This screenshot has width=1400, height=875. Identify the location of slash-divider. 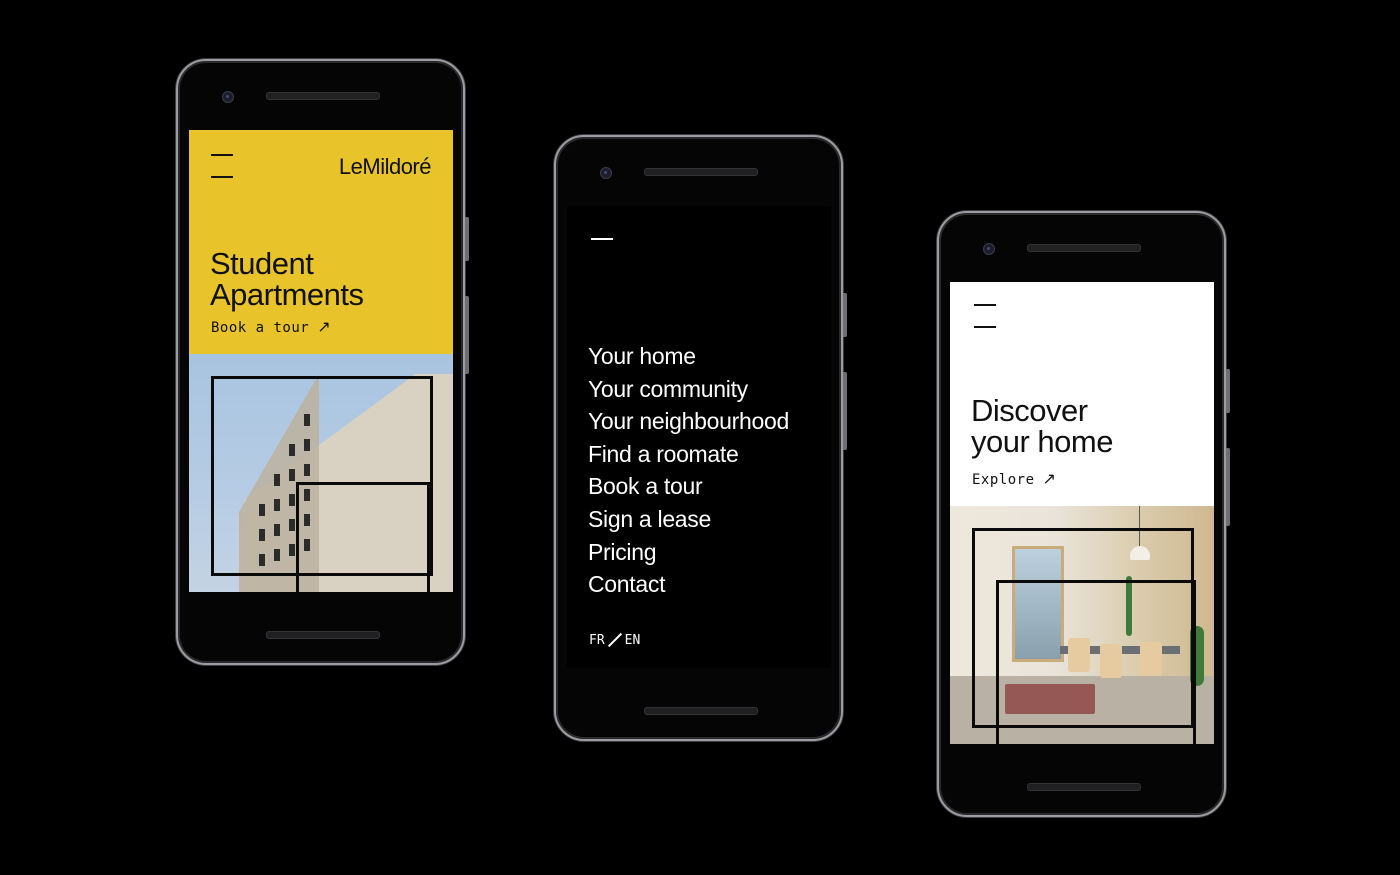
(614, 640).